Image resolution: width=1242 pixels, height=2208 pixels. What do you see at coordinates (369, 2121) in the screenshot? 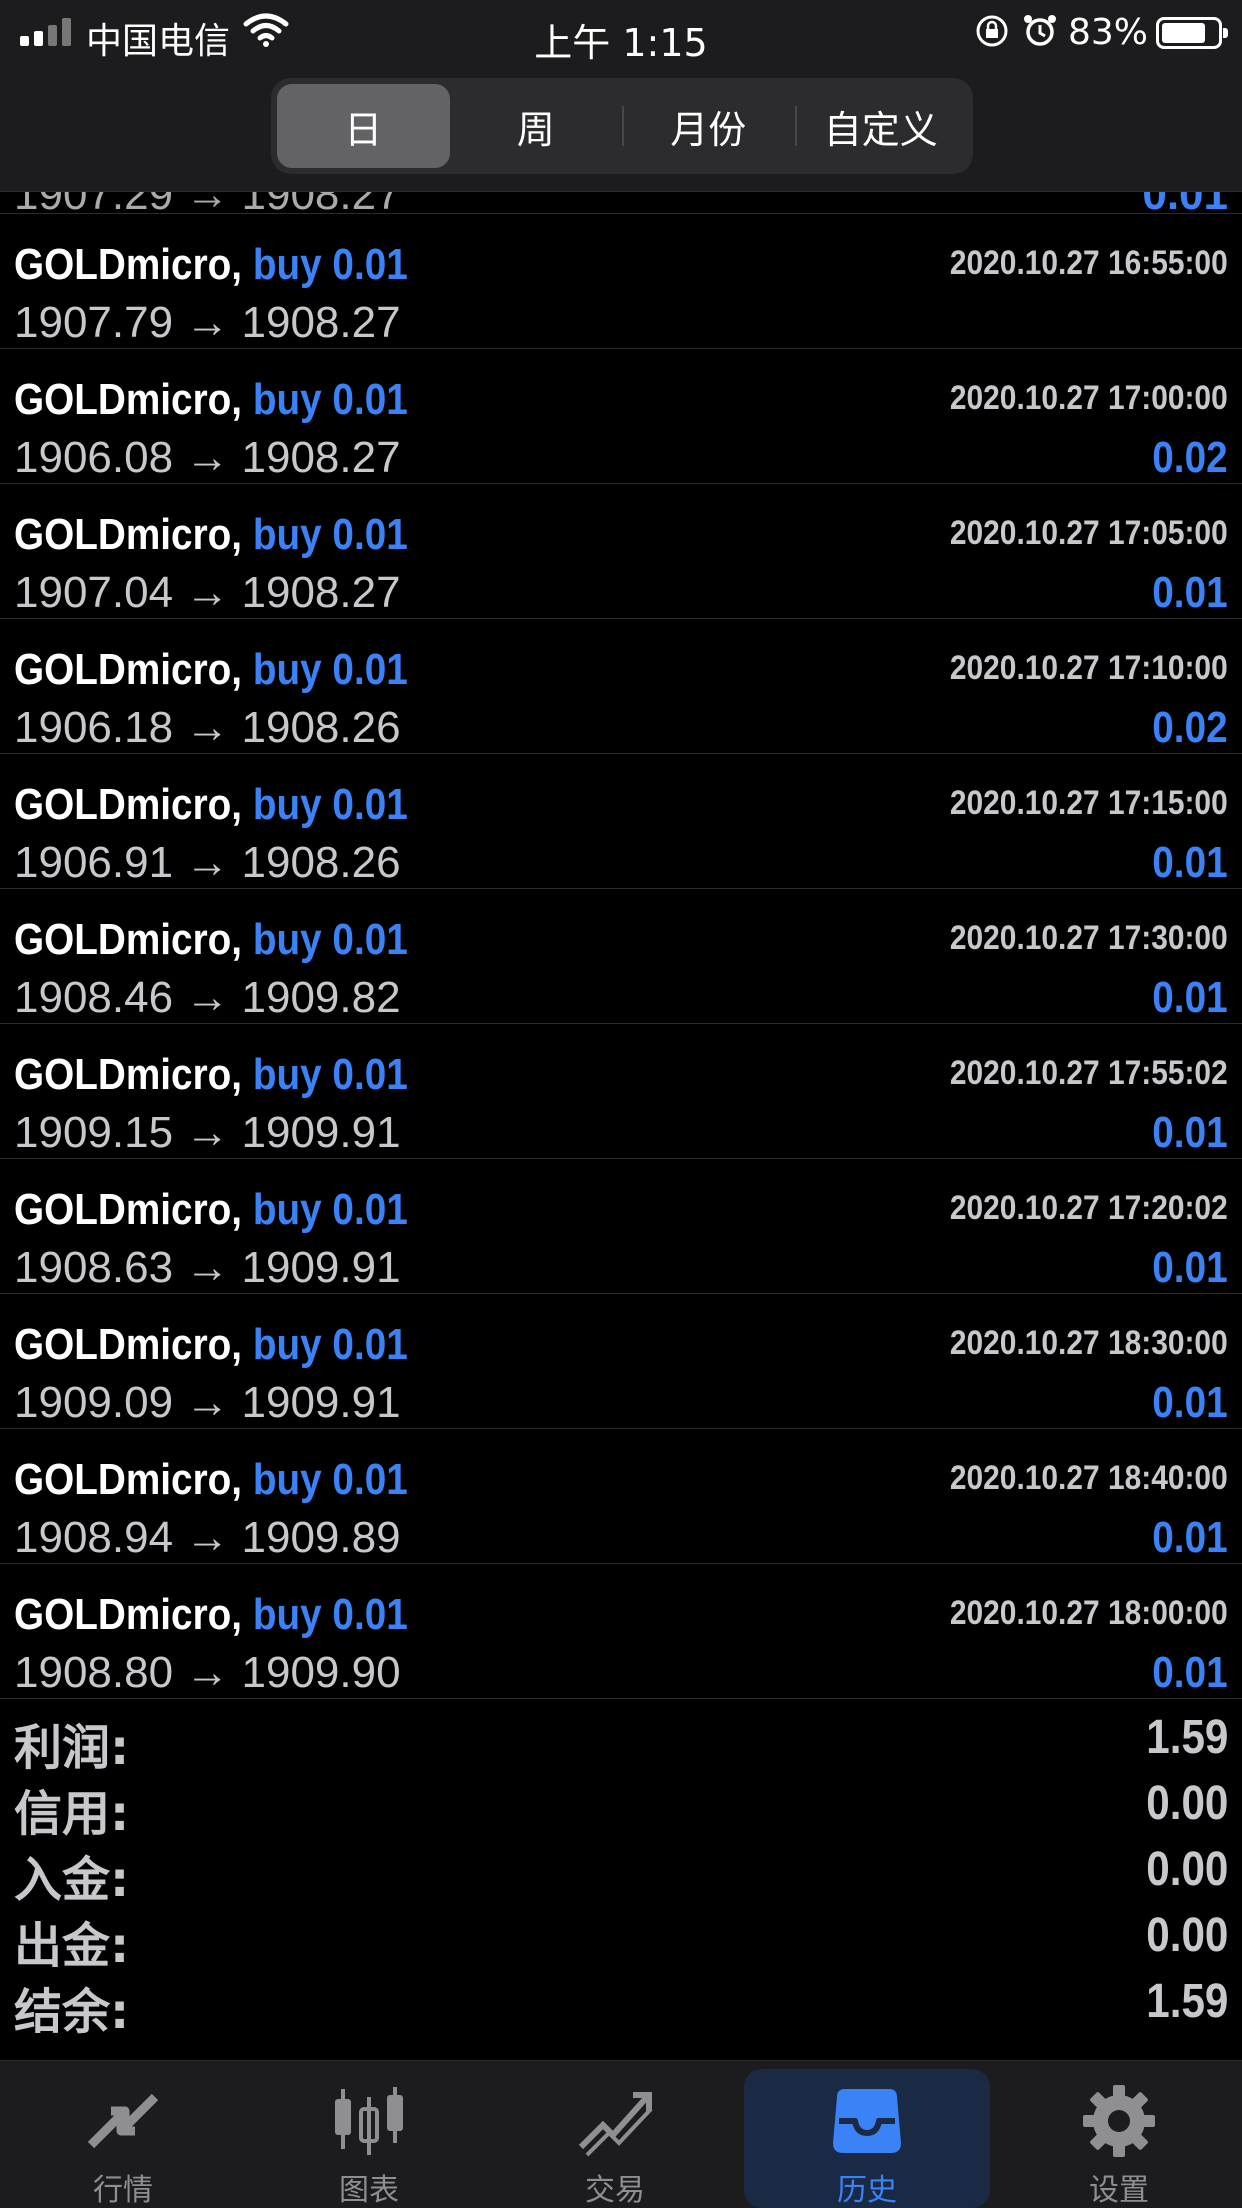
I see `chart-icon` at bounding box center [369, 2121].